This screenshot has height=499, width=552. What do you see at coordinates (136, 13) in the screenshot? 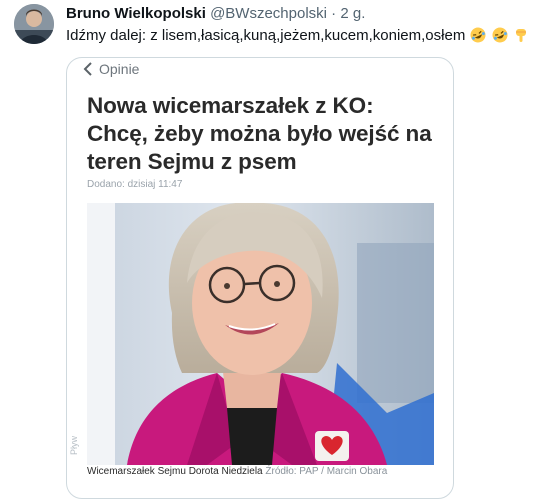
I see `author-name: Bruno Wielkopolski` at bounding box center [136, 13].